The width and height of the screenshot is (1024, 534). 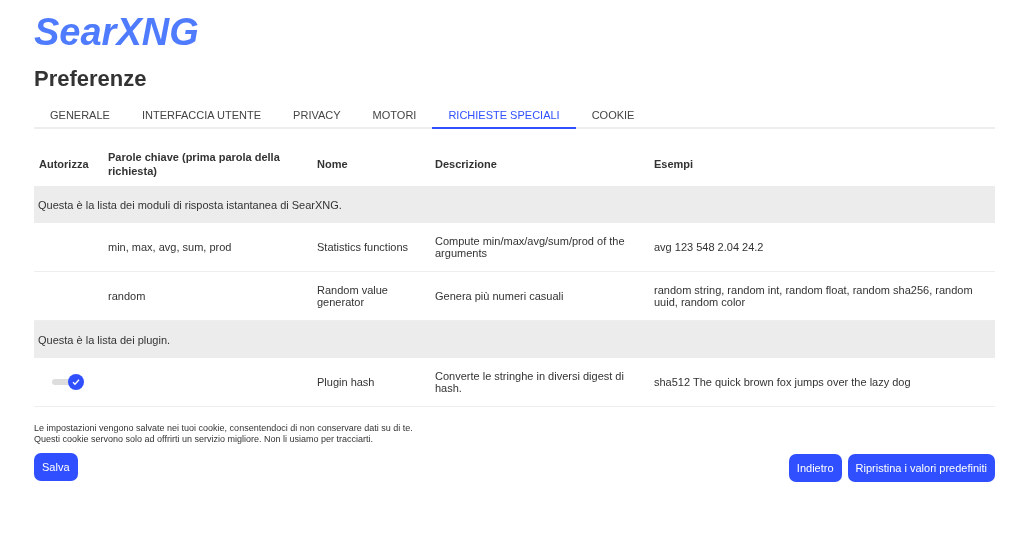 I want to click on reset-button: Ripristina i valori predefiniti, so click(x=921, y=468).